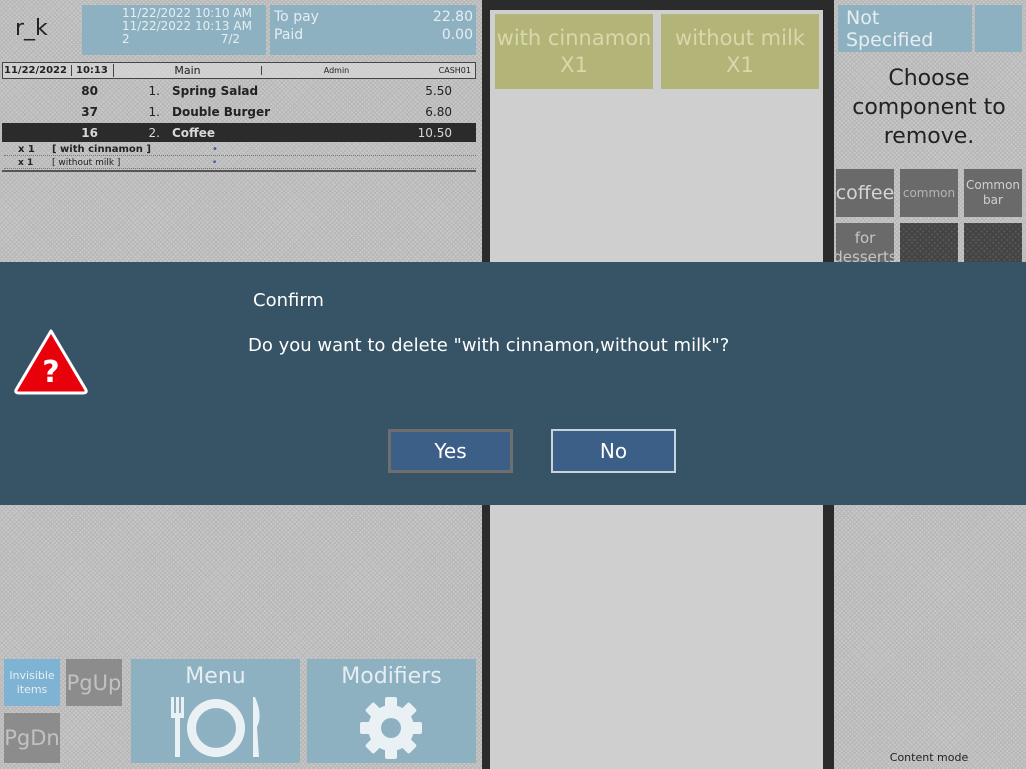 This screenshot has width=1026, height=769. What do you see at coordinates (454, 70) in the screenshot?
I see `order-cash: CASH01` at bounding box center [454, 70].